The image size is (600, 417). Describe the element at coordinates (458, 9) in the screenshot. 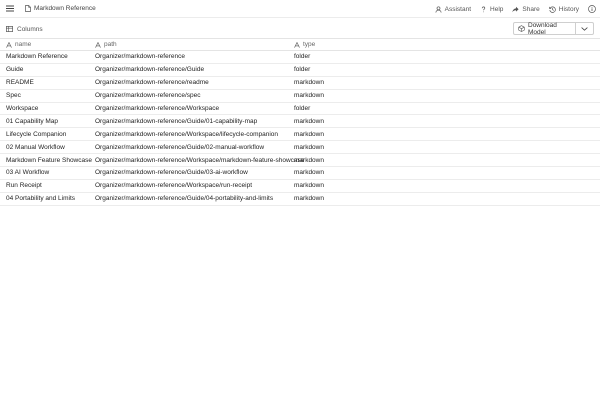

I see `assistant-label: Assistant` at that location.